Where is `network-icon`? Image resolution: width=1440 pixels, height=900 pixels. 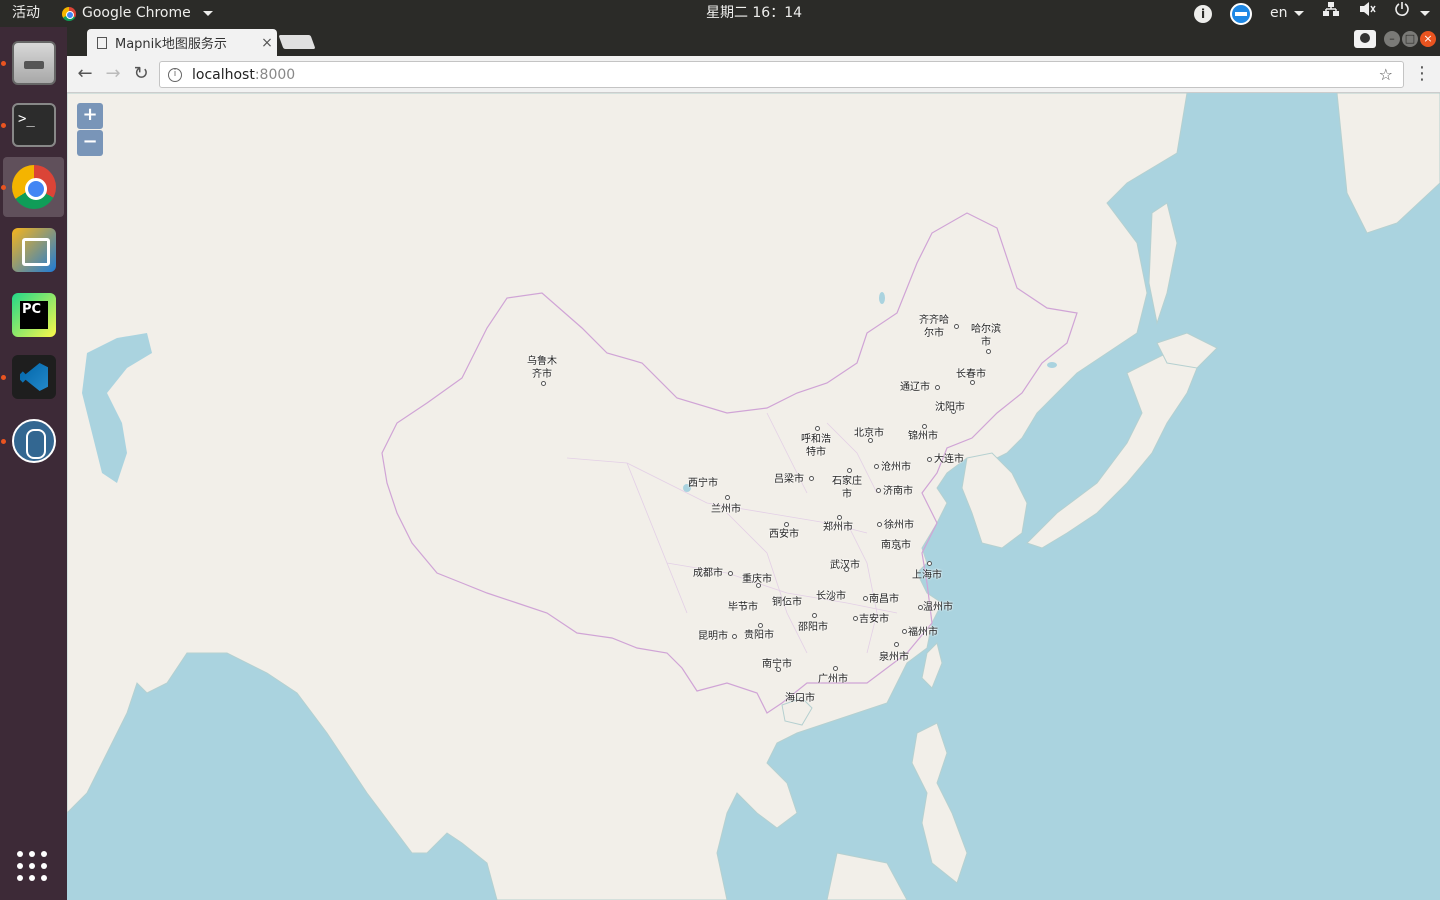
network-icon is located at coordinates (1331, 13).